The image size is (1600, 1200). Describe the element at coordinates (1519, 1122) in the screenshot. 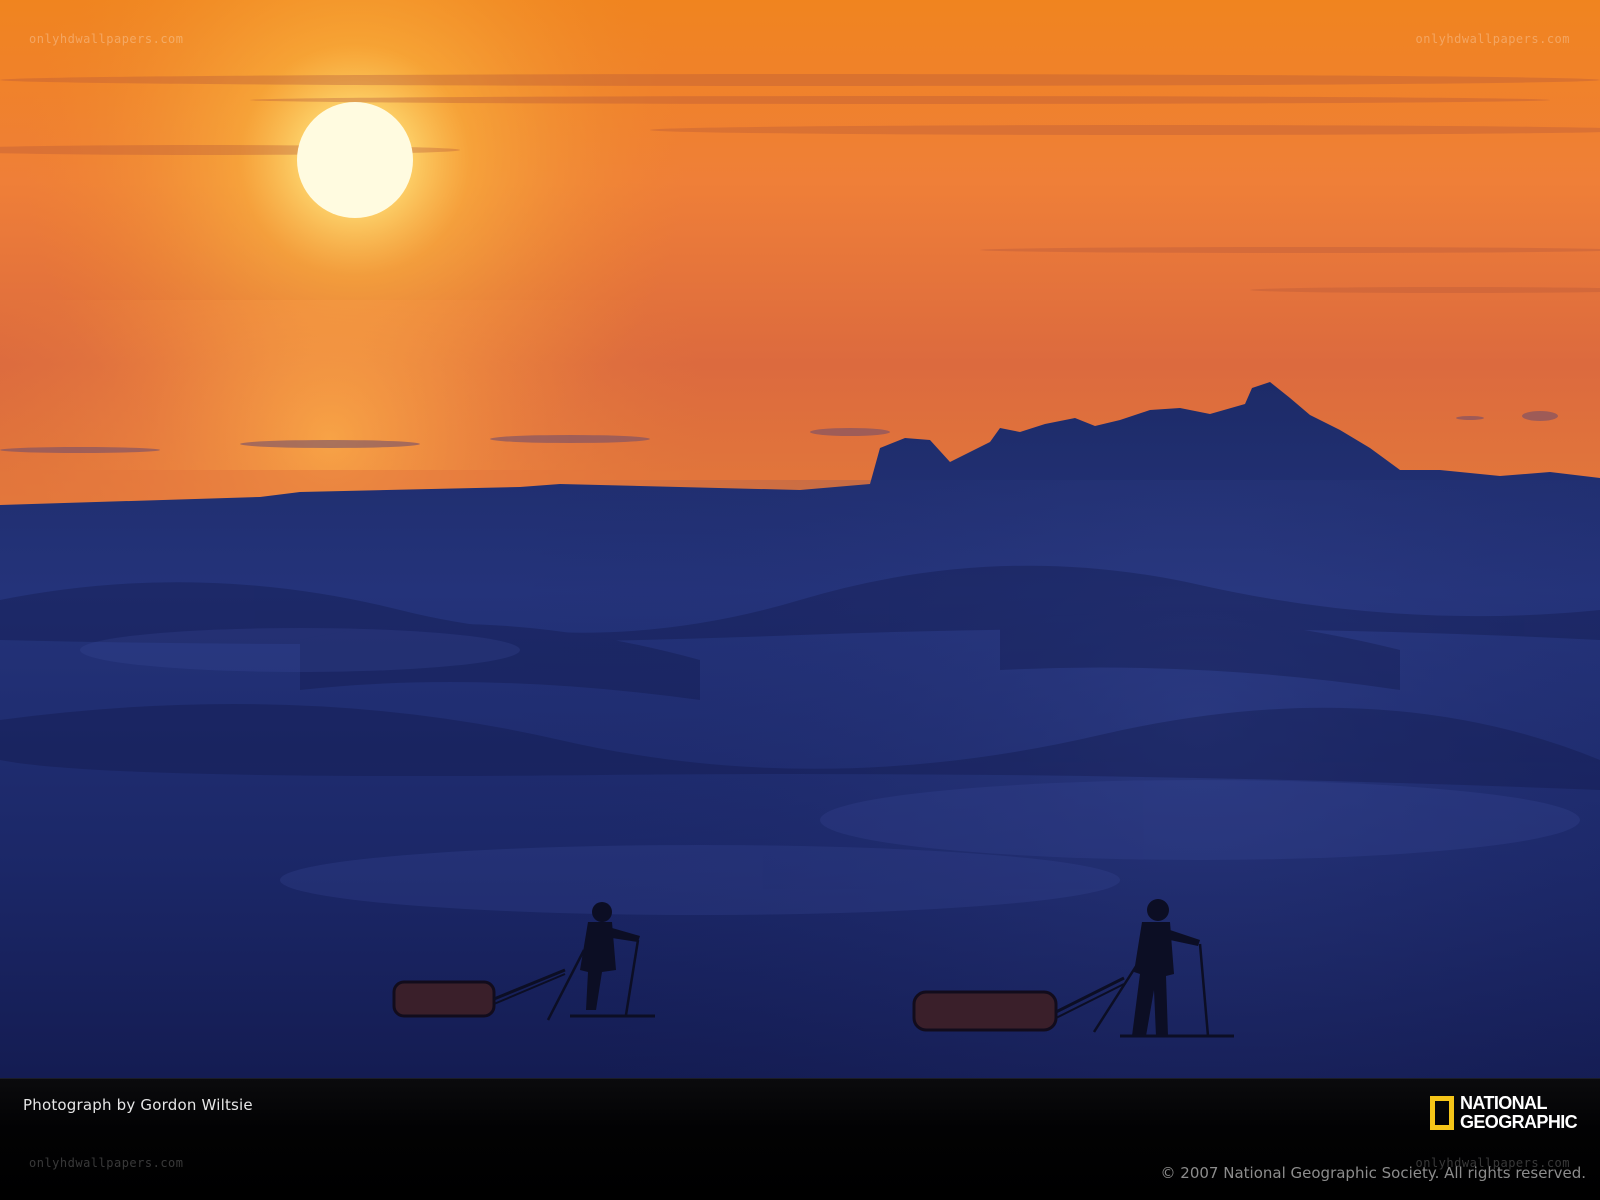

I see `logo-line-2: GEOGRAPHIC` at that location.